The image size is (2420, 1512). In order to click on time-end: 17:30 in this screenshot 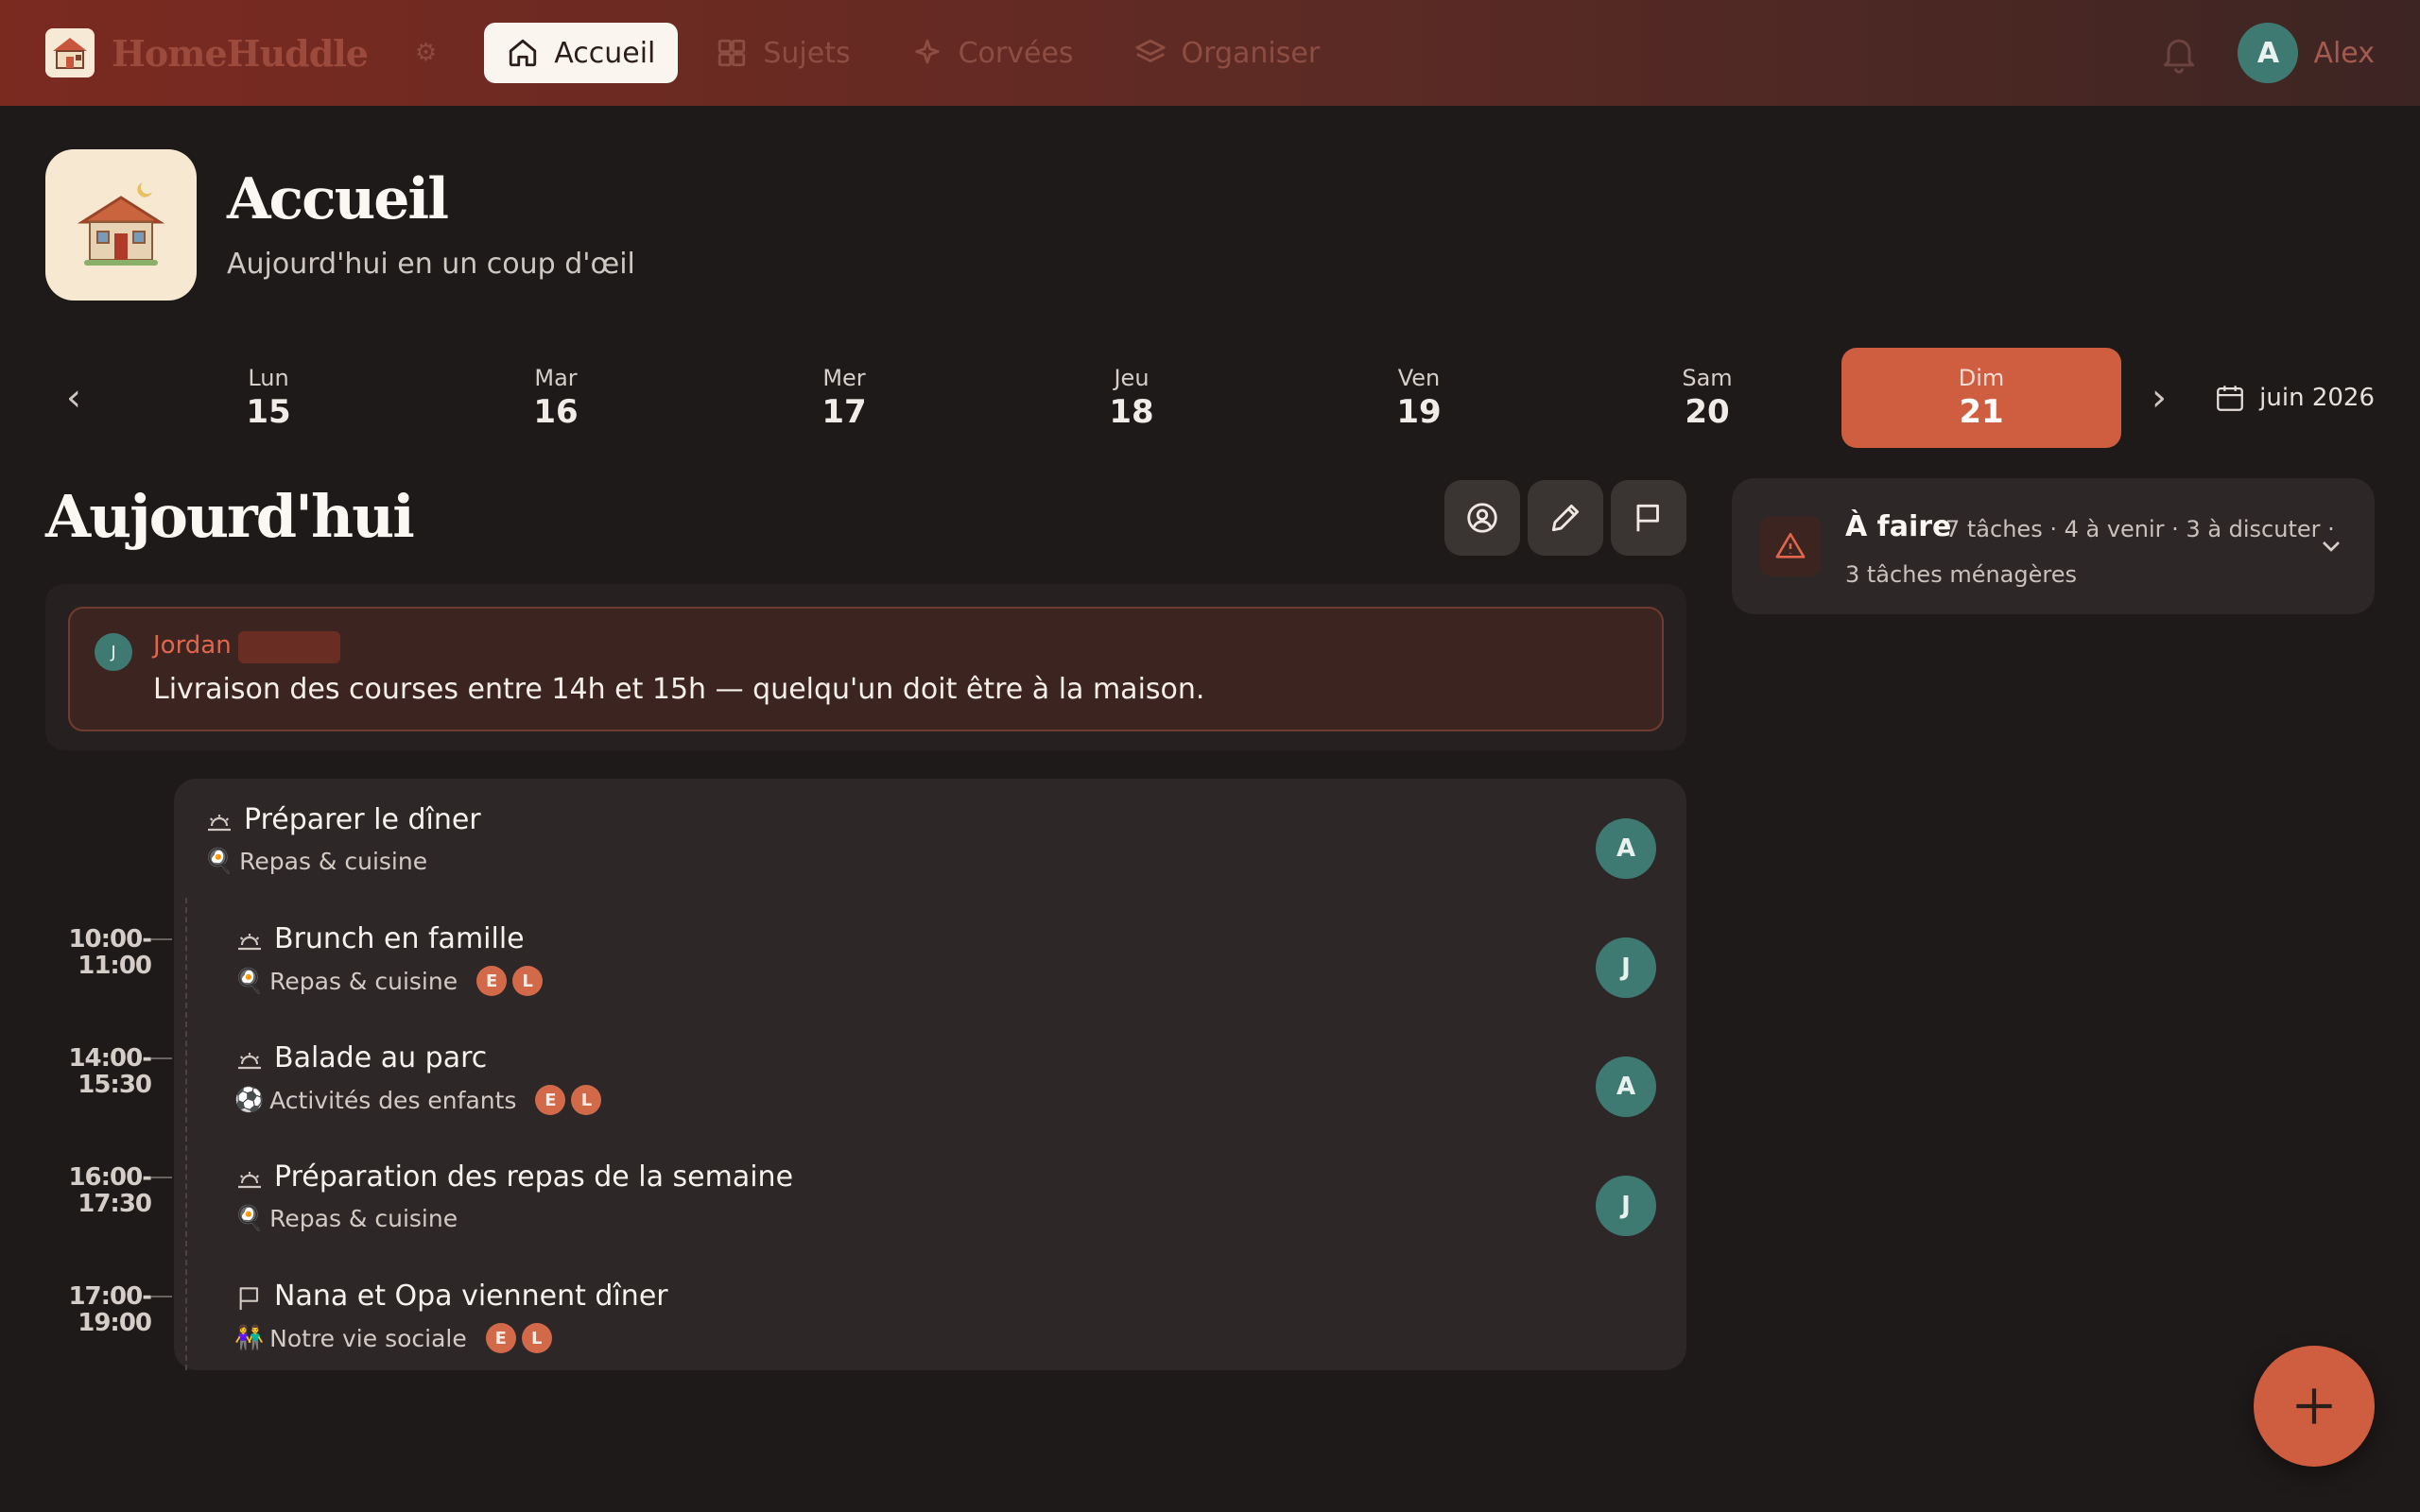, I will do `click(115, 1204)`.